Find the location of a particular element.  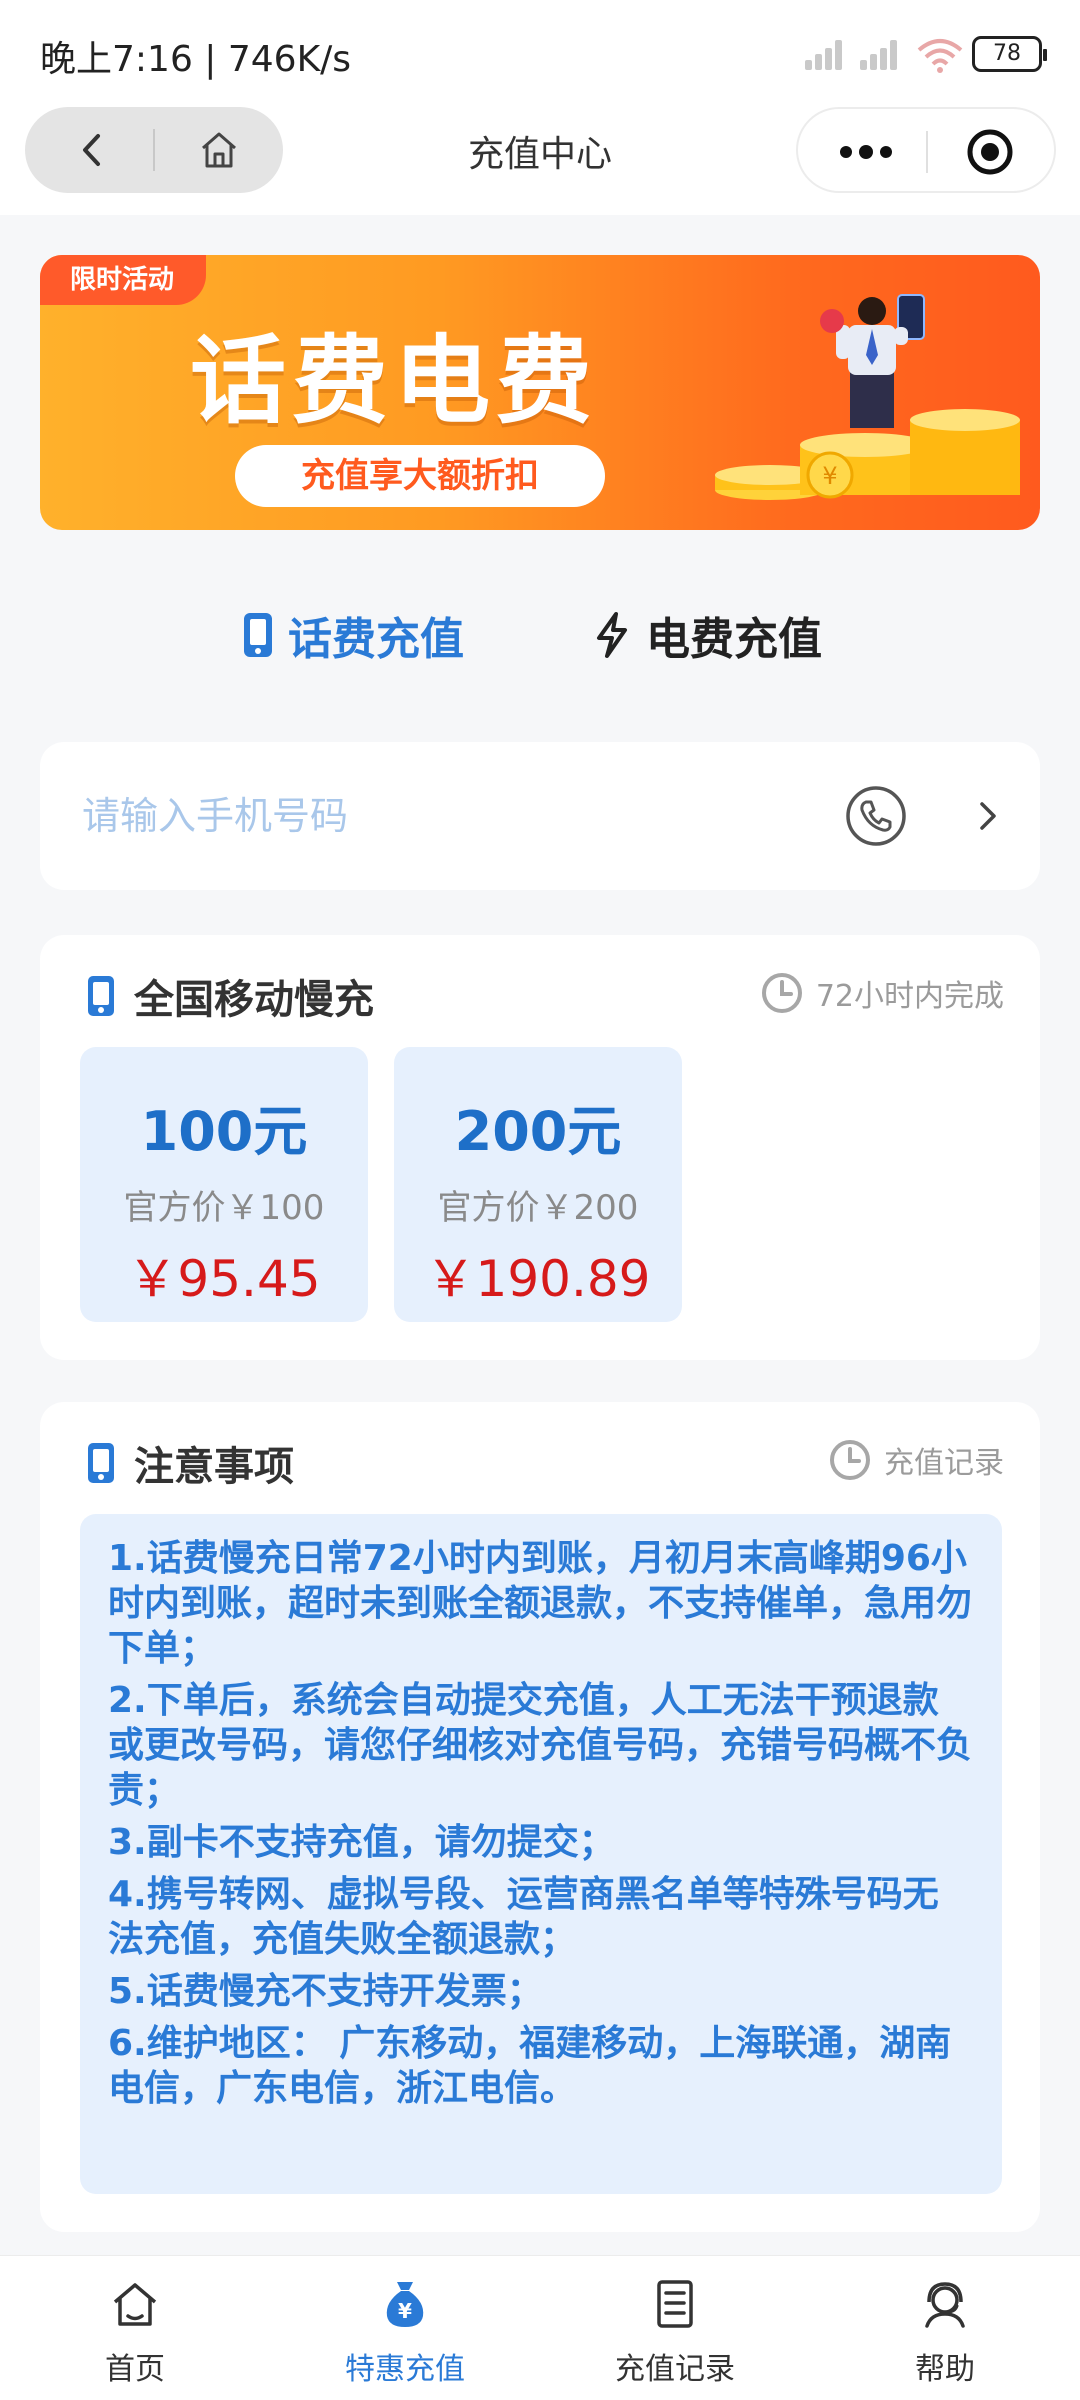

home-icon is located at coordinates (135, 2304).